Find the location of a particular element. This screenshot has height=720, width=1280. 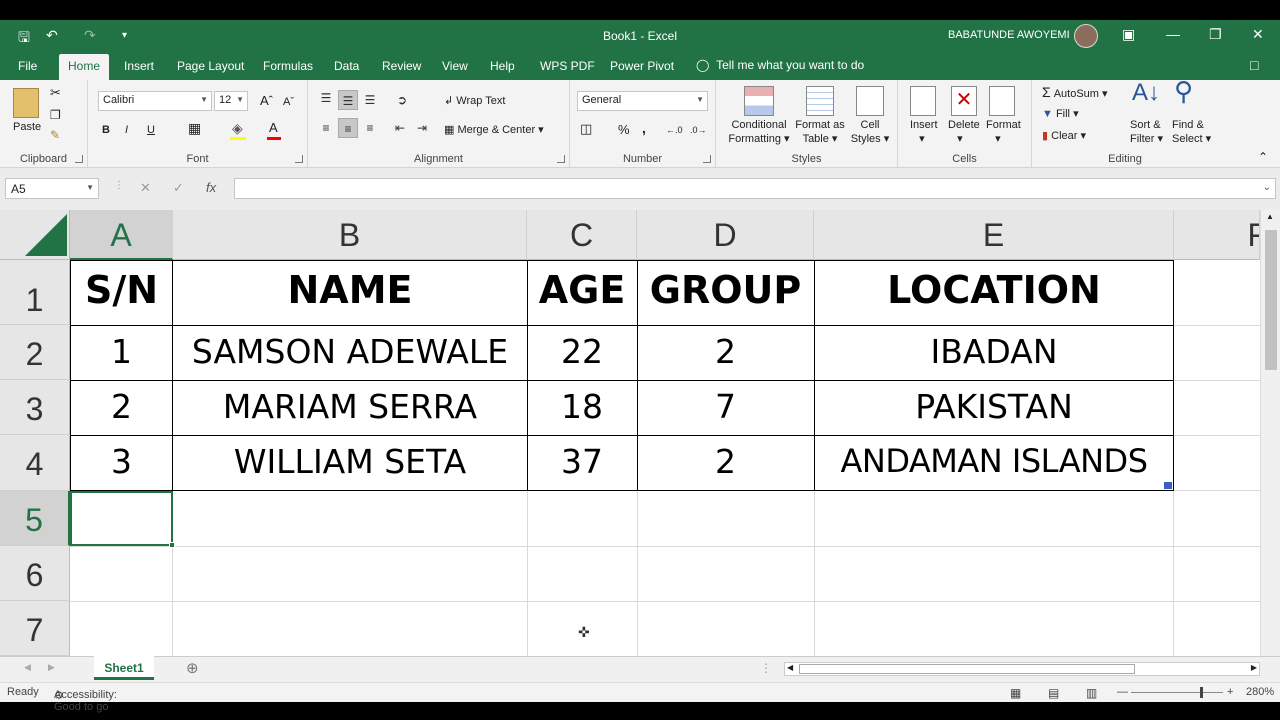

tab-file: File is located at coordinates (27, 66).